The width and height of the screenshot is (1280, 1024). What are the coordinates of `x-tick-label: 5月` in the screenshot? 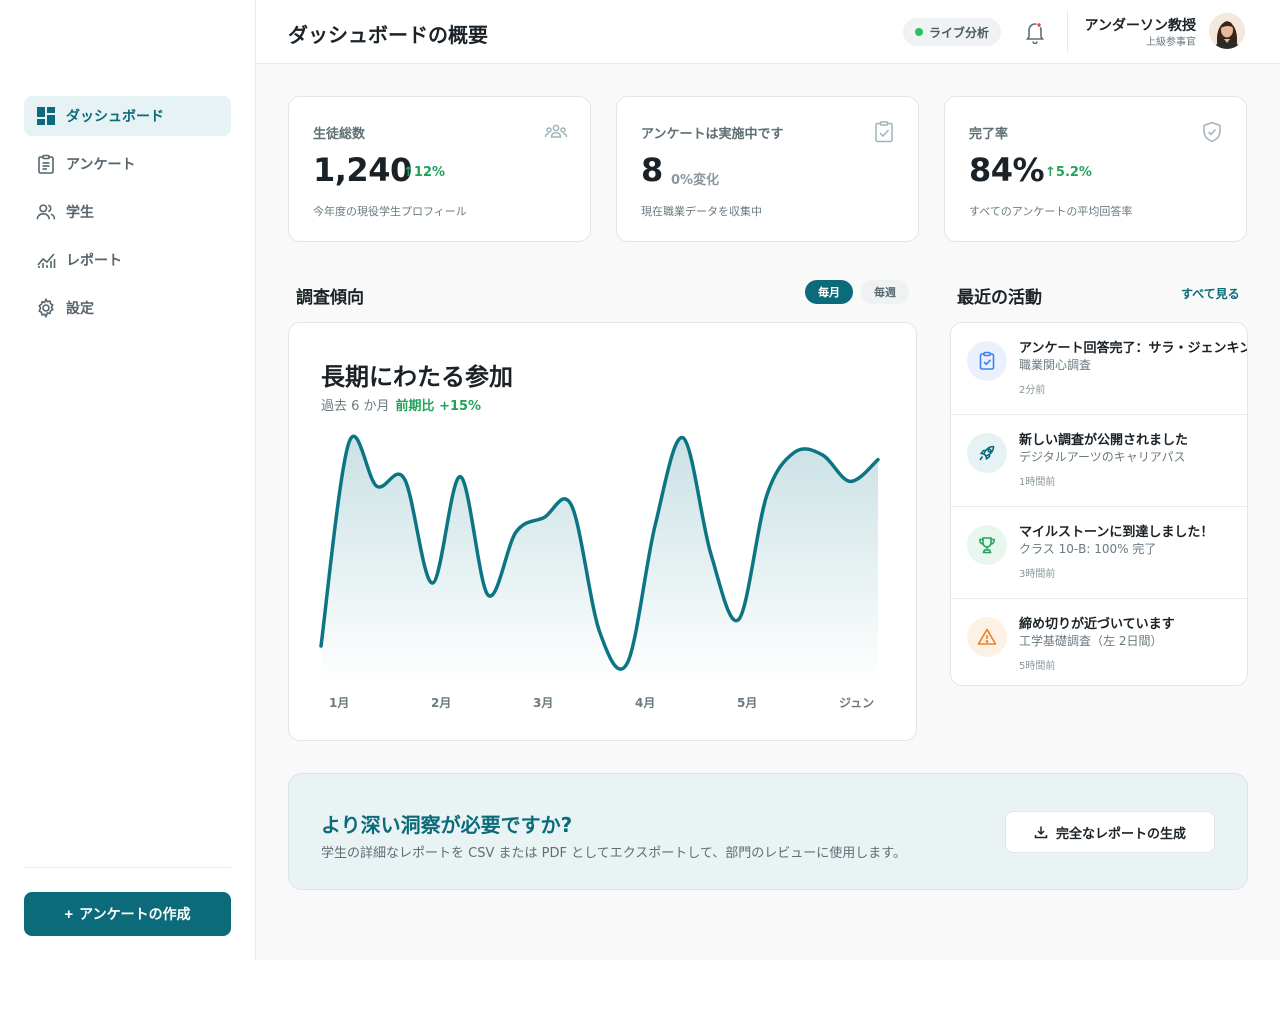 It's located at (747, 703).